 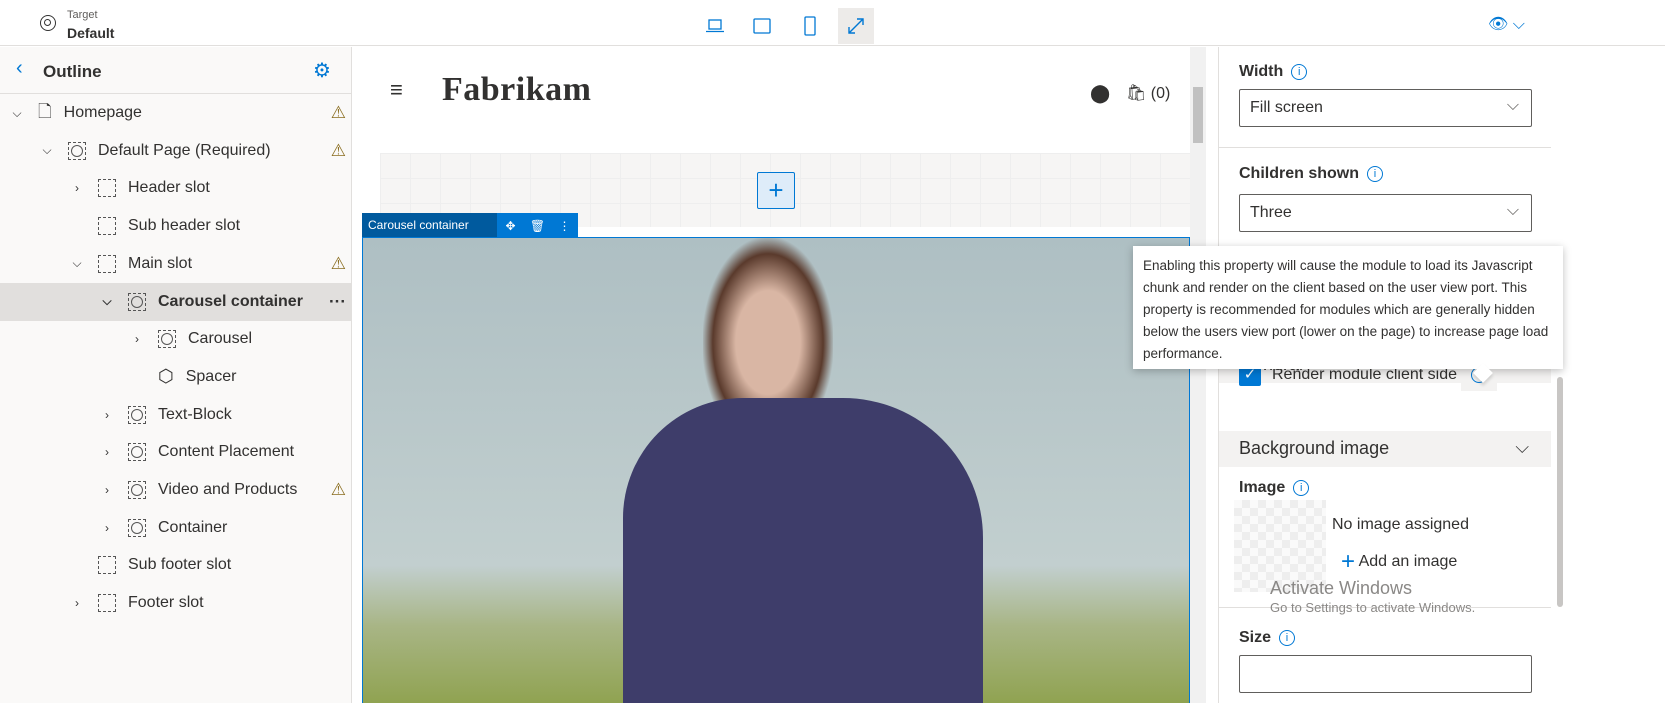 What do you see at coordinates (1561, 375) in the screenshot?
I see `properties-scrollbar` at bounding box center [1561, 375].